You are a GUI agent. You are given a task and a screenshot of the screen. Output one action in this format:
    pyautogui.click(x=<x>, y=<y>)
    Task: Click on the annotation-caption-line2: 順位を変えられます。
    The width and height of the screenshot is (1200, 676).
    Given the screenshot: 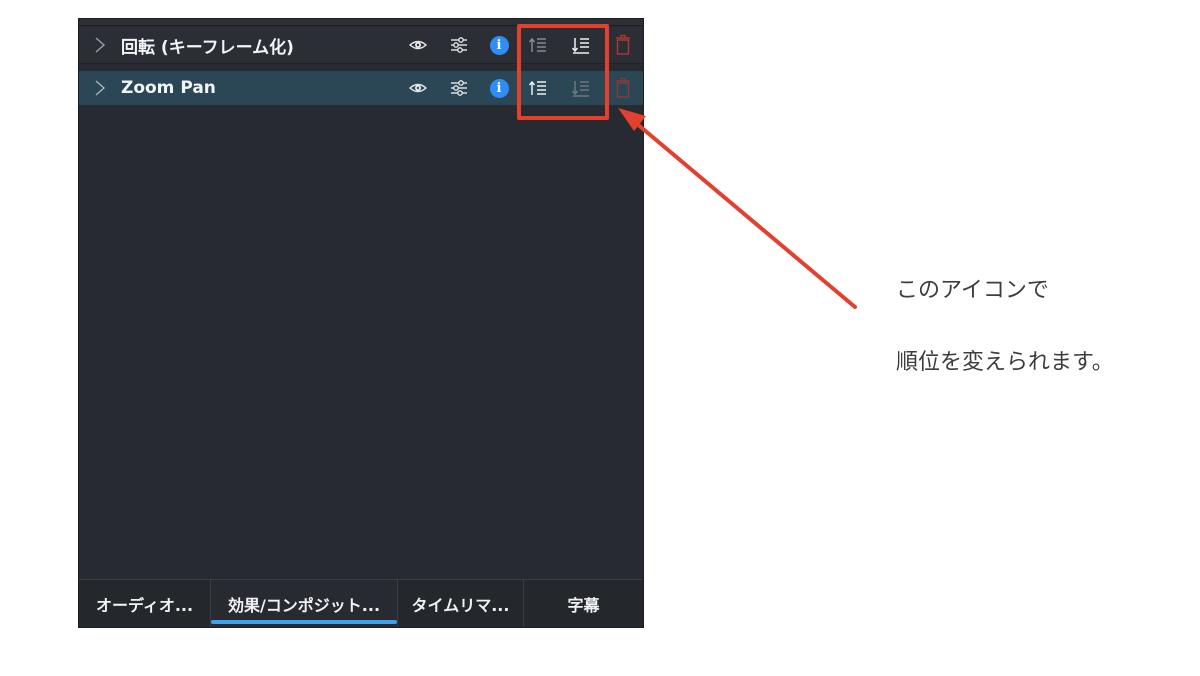 What is the action you would take?
    pyautogui.click(x=1005, y=362)
    